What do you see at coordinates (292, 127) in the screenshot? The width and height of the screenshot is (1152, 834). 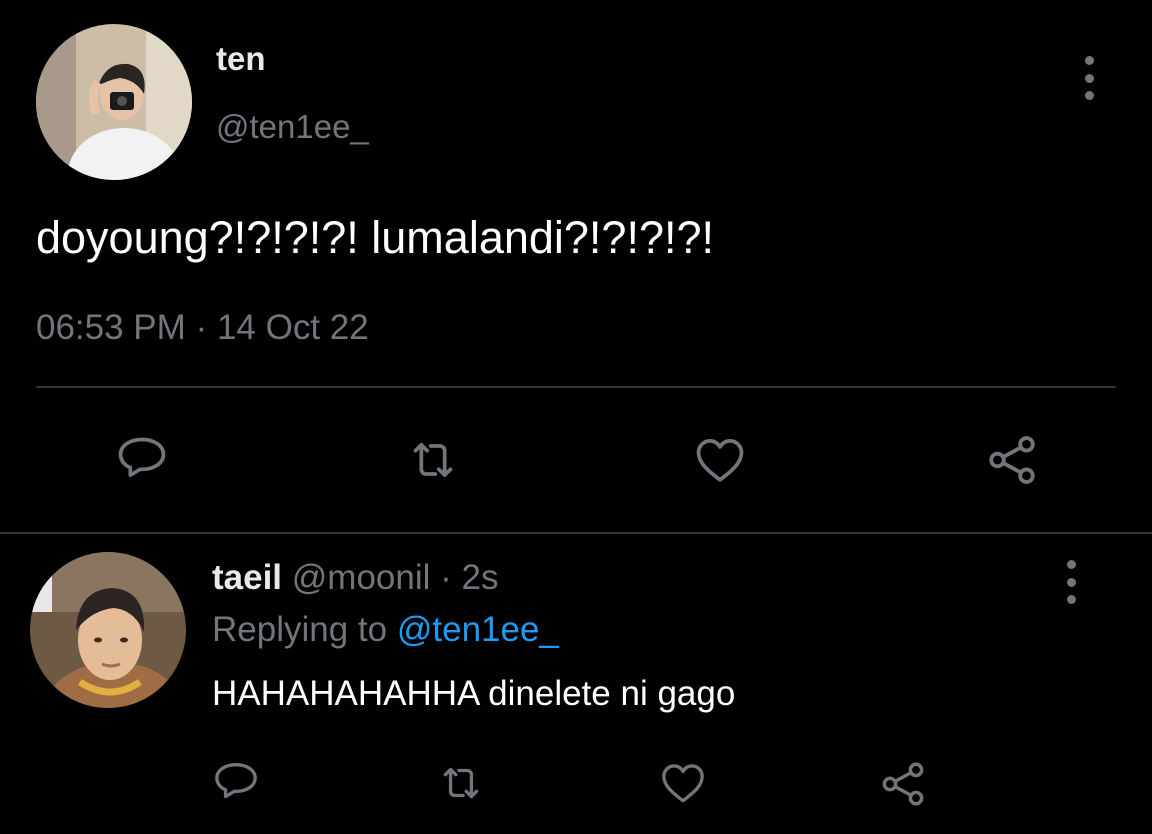 I see `main-tweet-handle: @ten1ee_` at bounding box center [292, 127].